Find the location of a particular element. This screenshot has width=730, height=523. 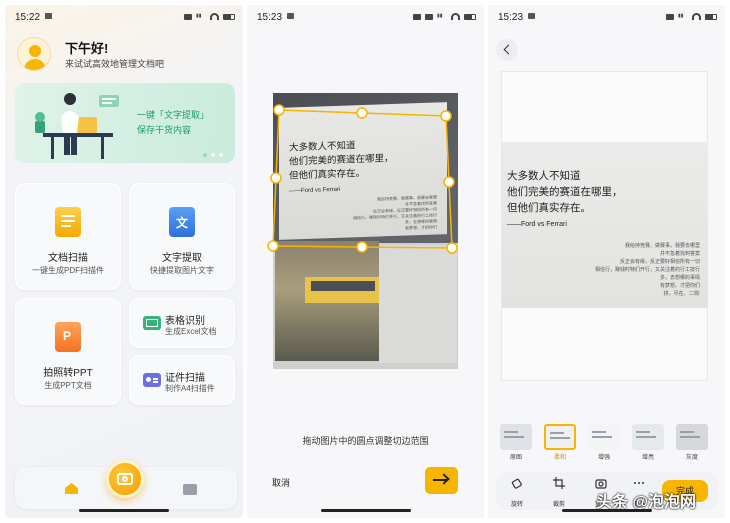

filter-strip: 原图 柔和 增强 增亮 灰度 is located at coordinates (605, 444).